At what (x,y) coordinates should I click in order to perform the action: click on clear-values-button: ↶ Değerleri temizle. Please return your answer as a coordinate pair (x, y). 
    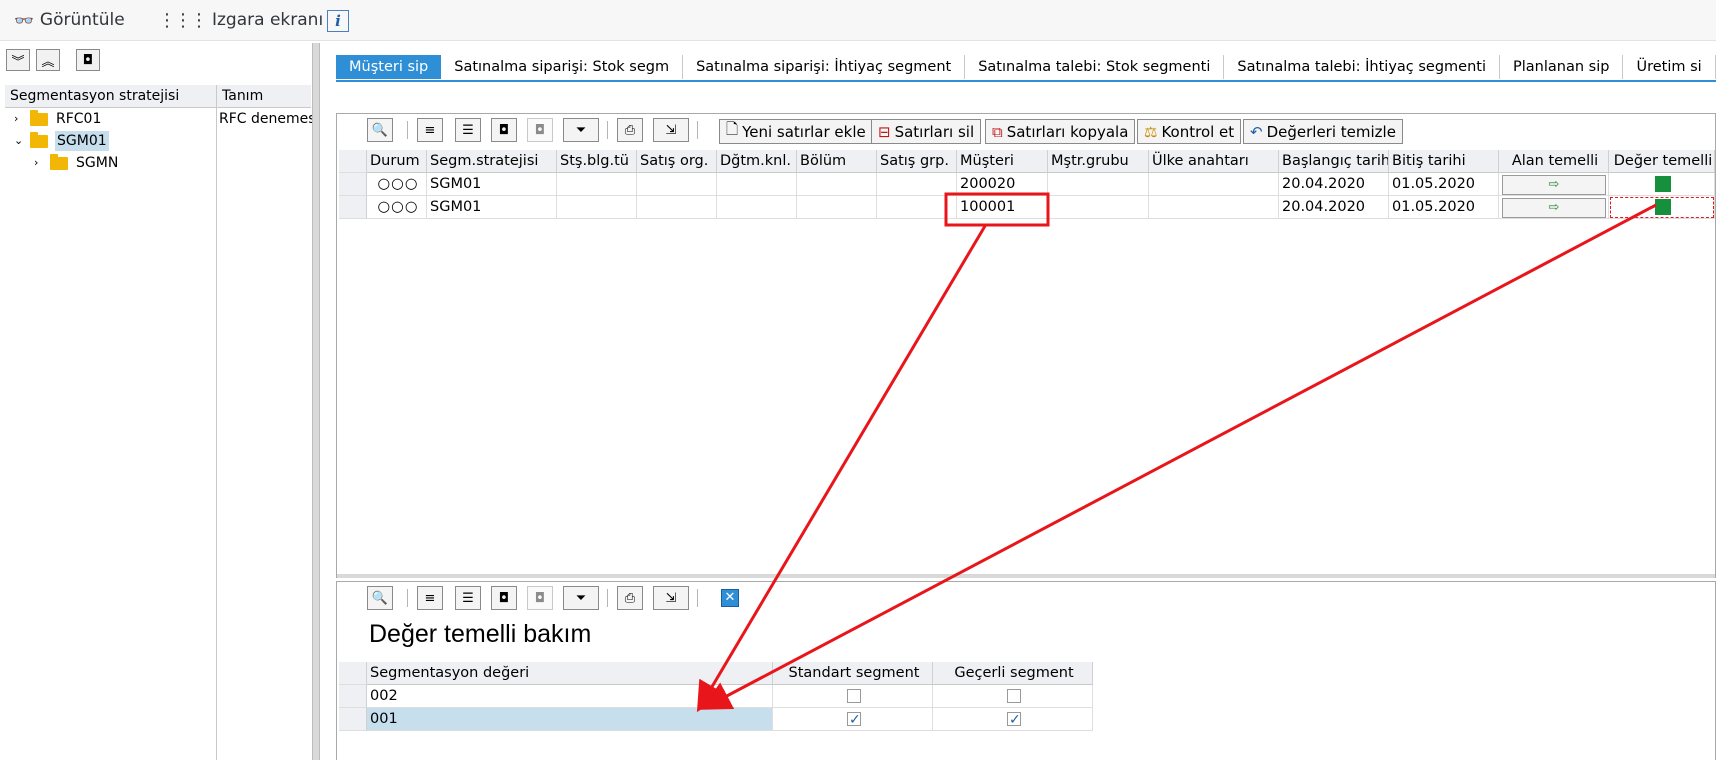
    Looking at the image, I should click on (1323, 131).